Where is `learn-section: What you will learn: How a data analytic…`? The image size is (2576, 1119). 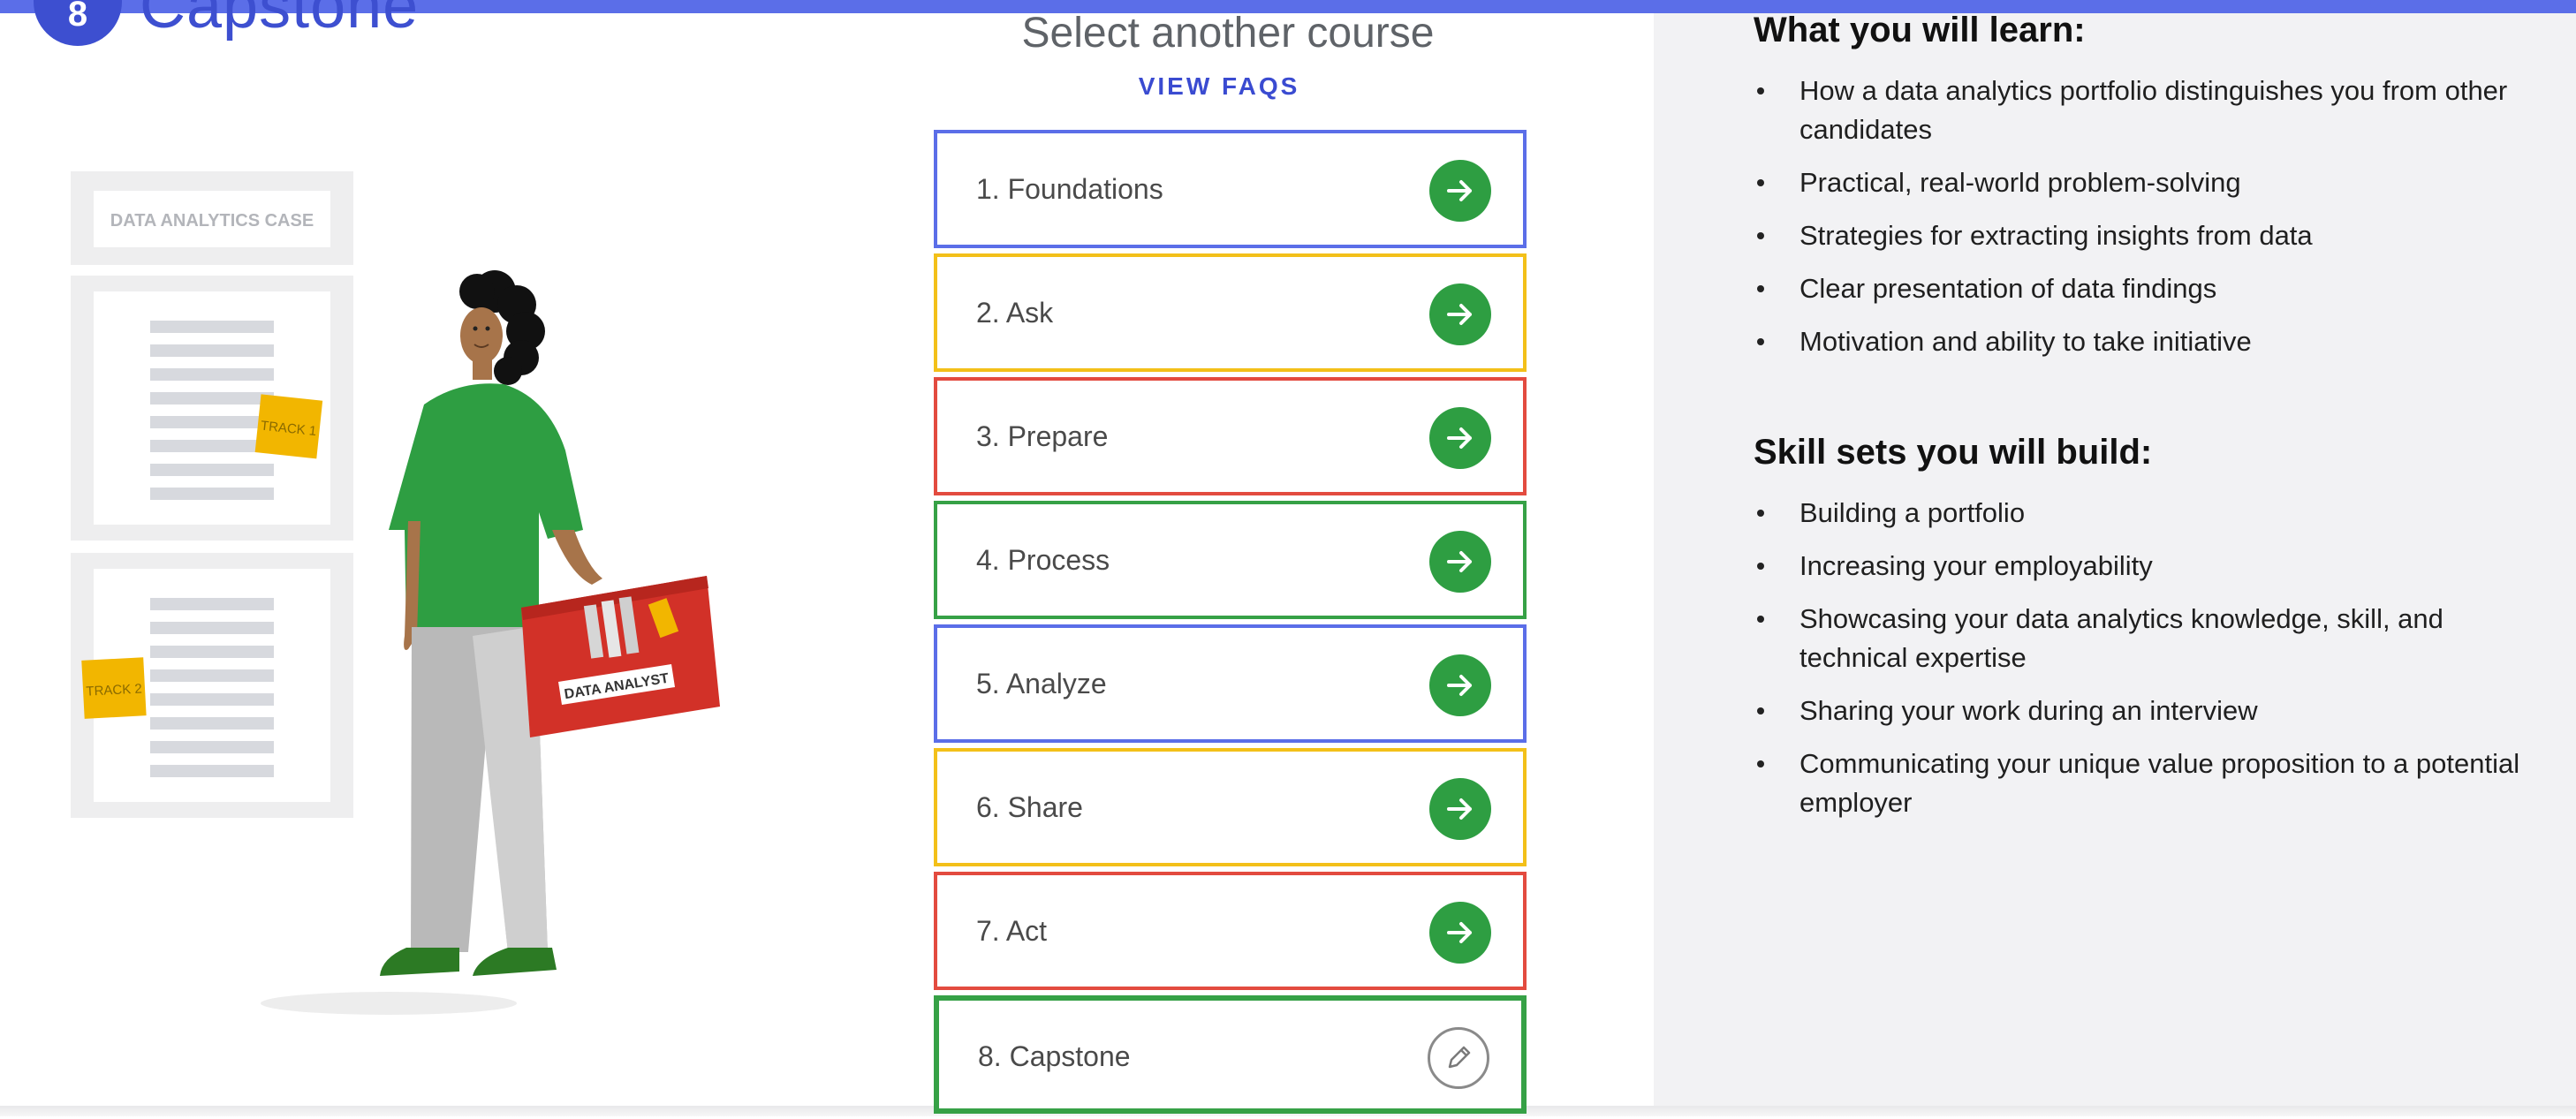 learn-section: What you will learn: How a data analytic… is located at coordinates (2142, 193).